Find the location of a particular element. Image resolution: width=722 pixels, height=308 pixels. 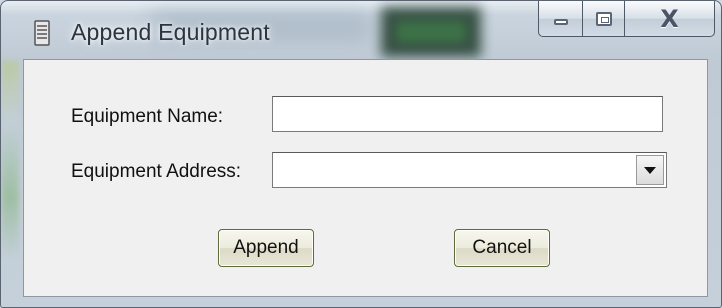

chevron-down-icon is located at coordinates (650, 170).